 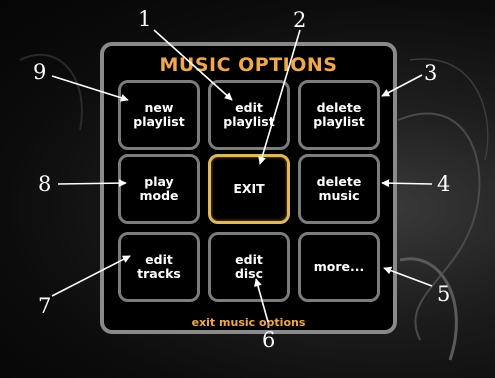 I want to click on callout-9: 9, so click(x=40, y=72).